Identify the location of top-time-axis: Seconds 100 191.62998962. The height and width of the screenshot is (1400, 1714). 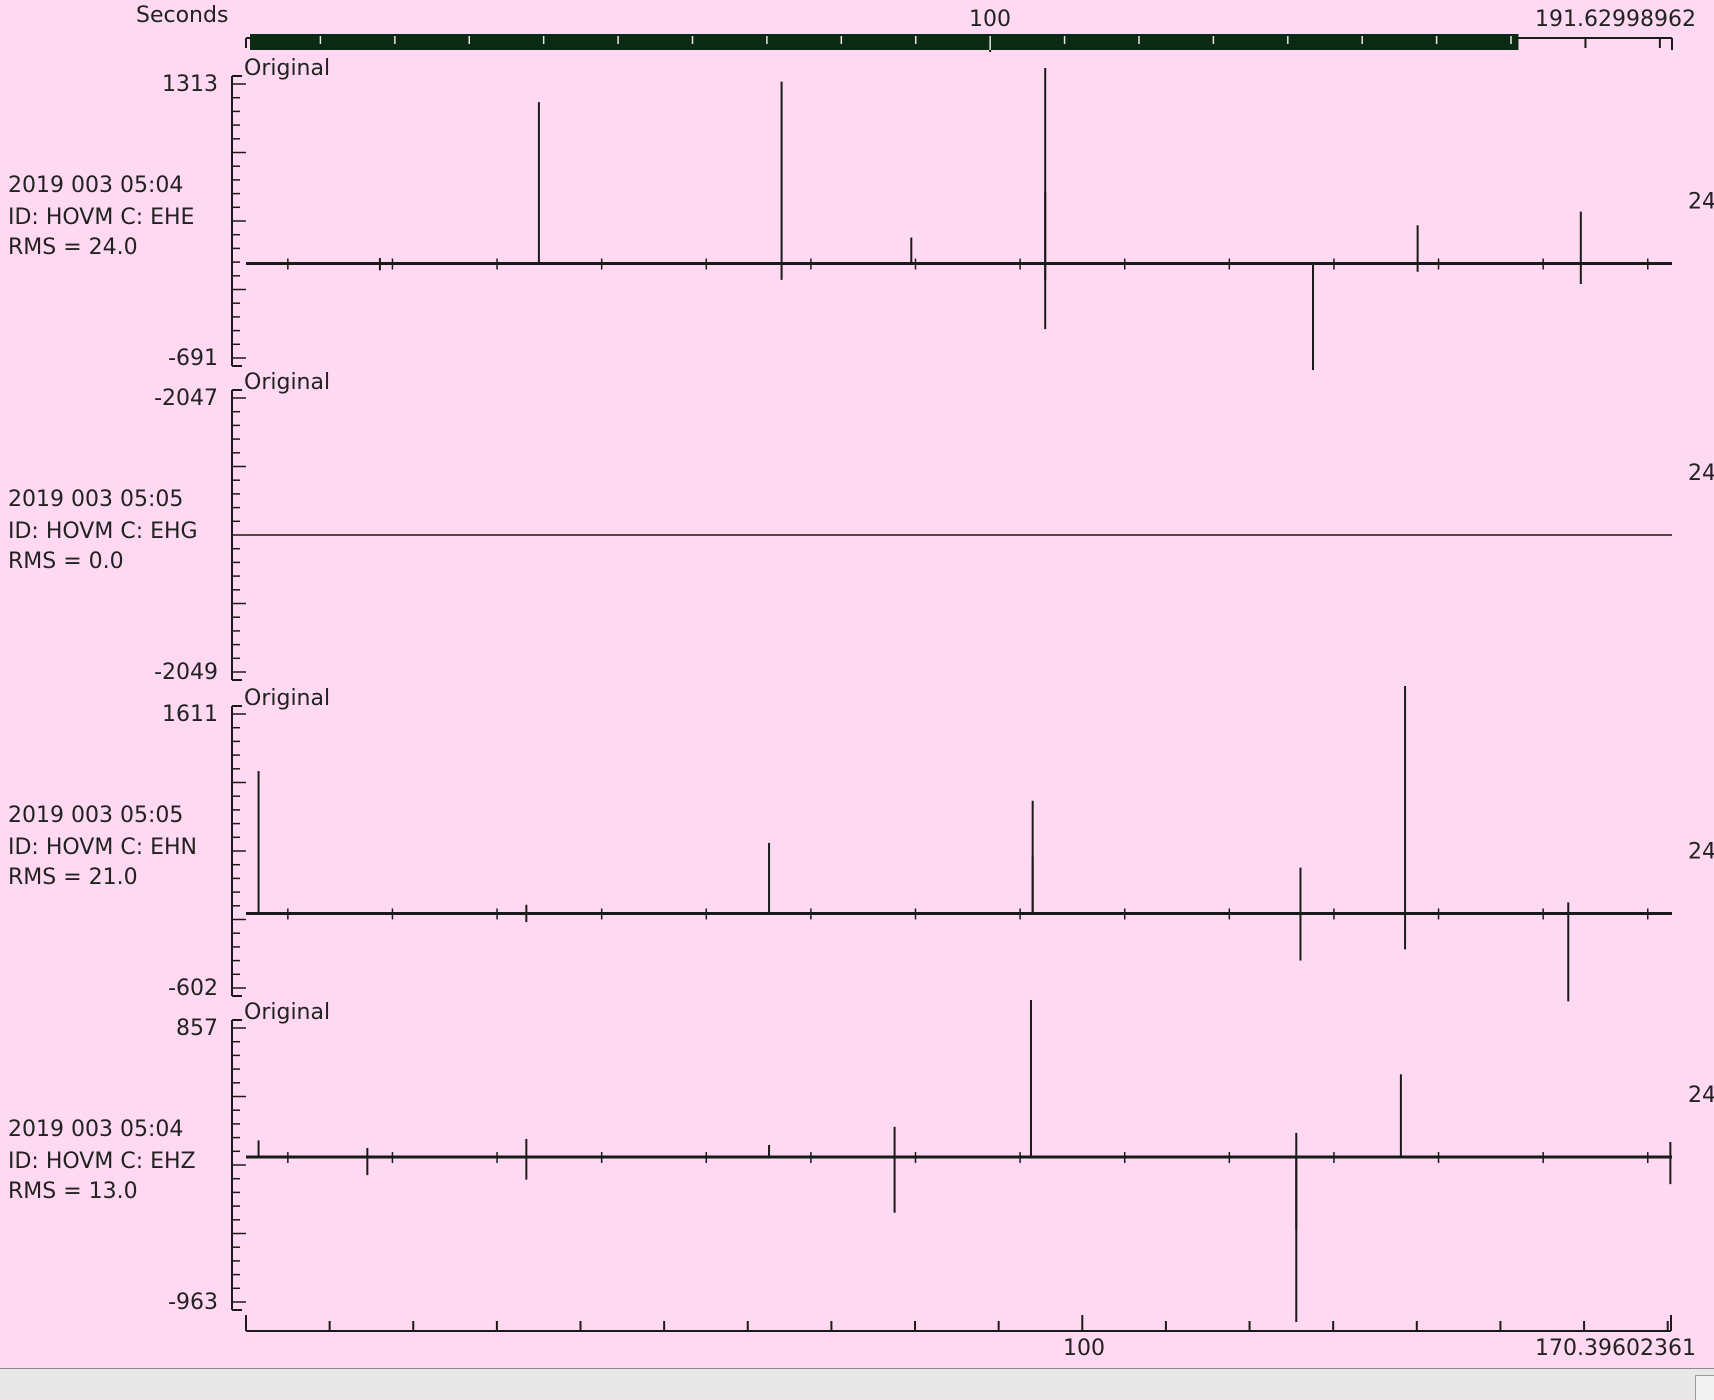
(916, 27).